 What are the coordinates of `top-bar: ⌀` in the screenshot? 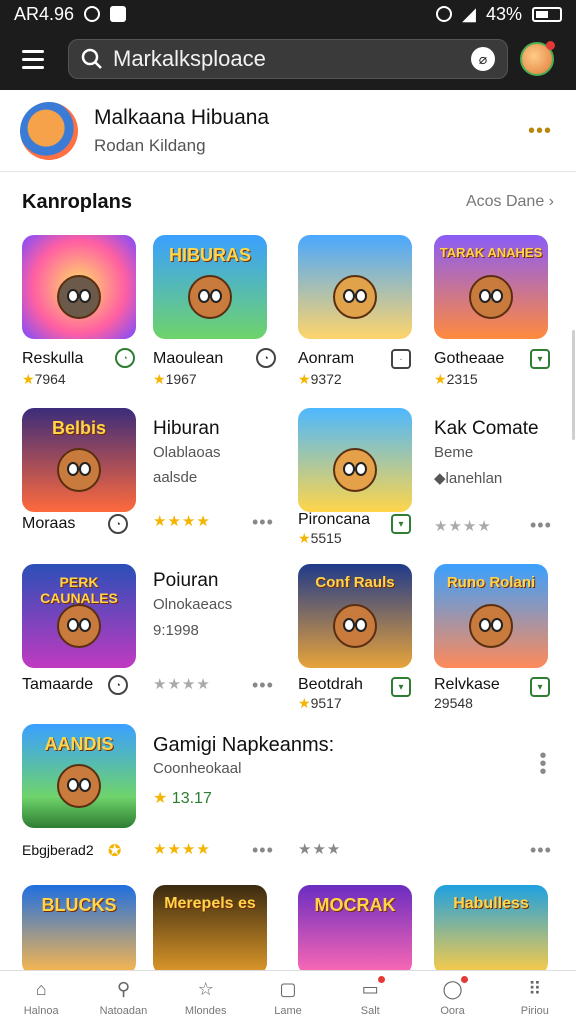 It's located at (288, 59).